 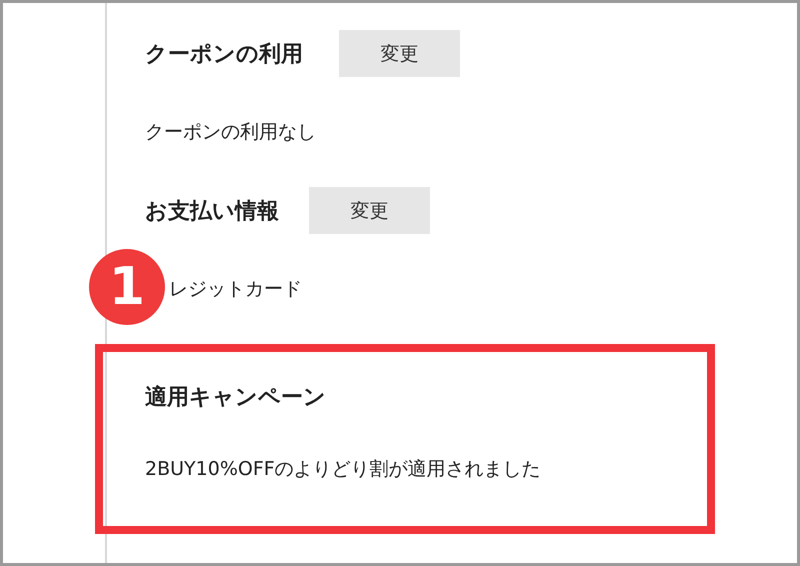 What do you see at coordinates (343, 469) in the screenshot?
I see `campaign-text: 2BUY10%OFFのよりどり割が適用されました` at bounding box center [343, 469].